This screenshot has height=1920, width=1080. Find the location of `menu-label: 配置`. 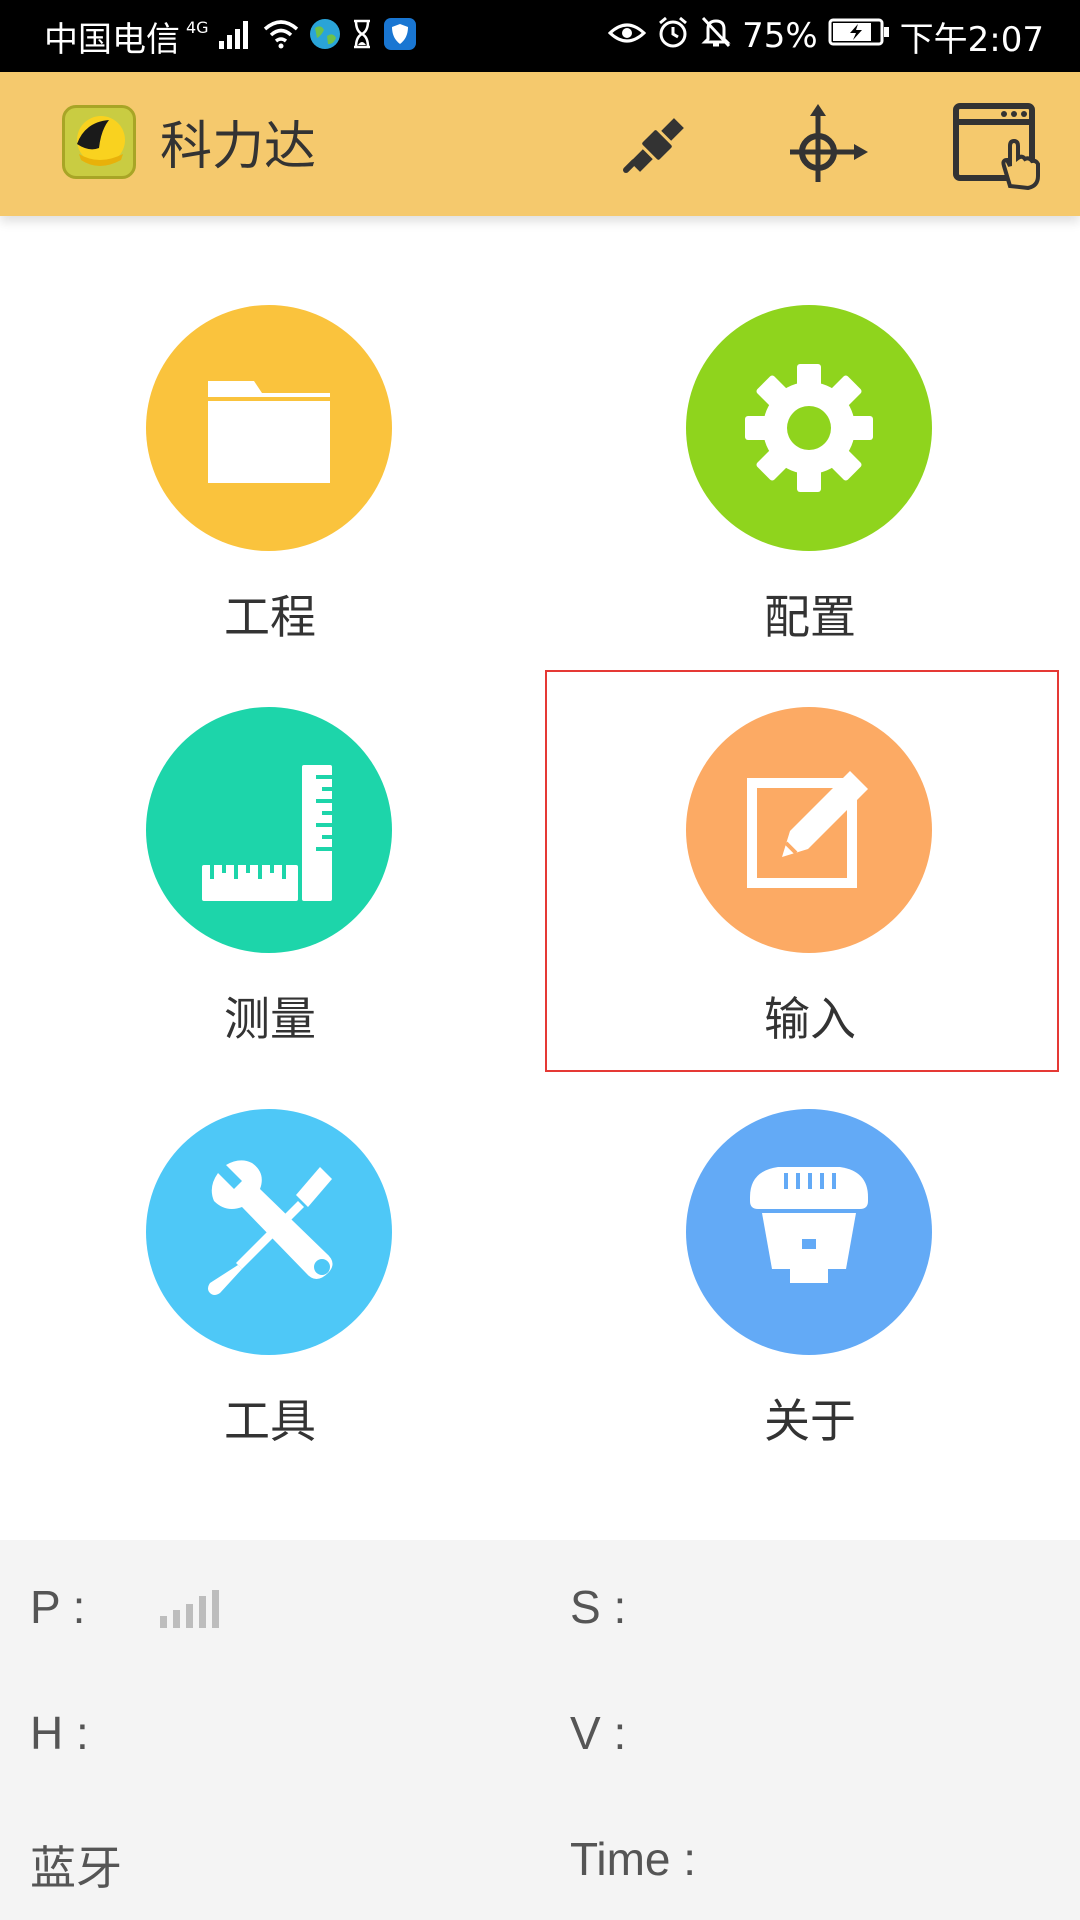

menu-label: 配置 is located at coordinates (810, 617).